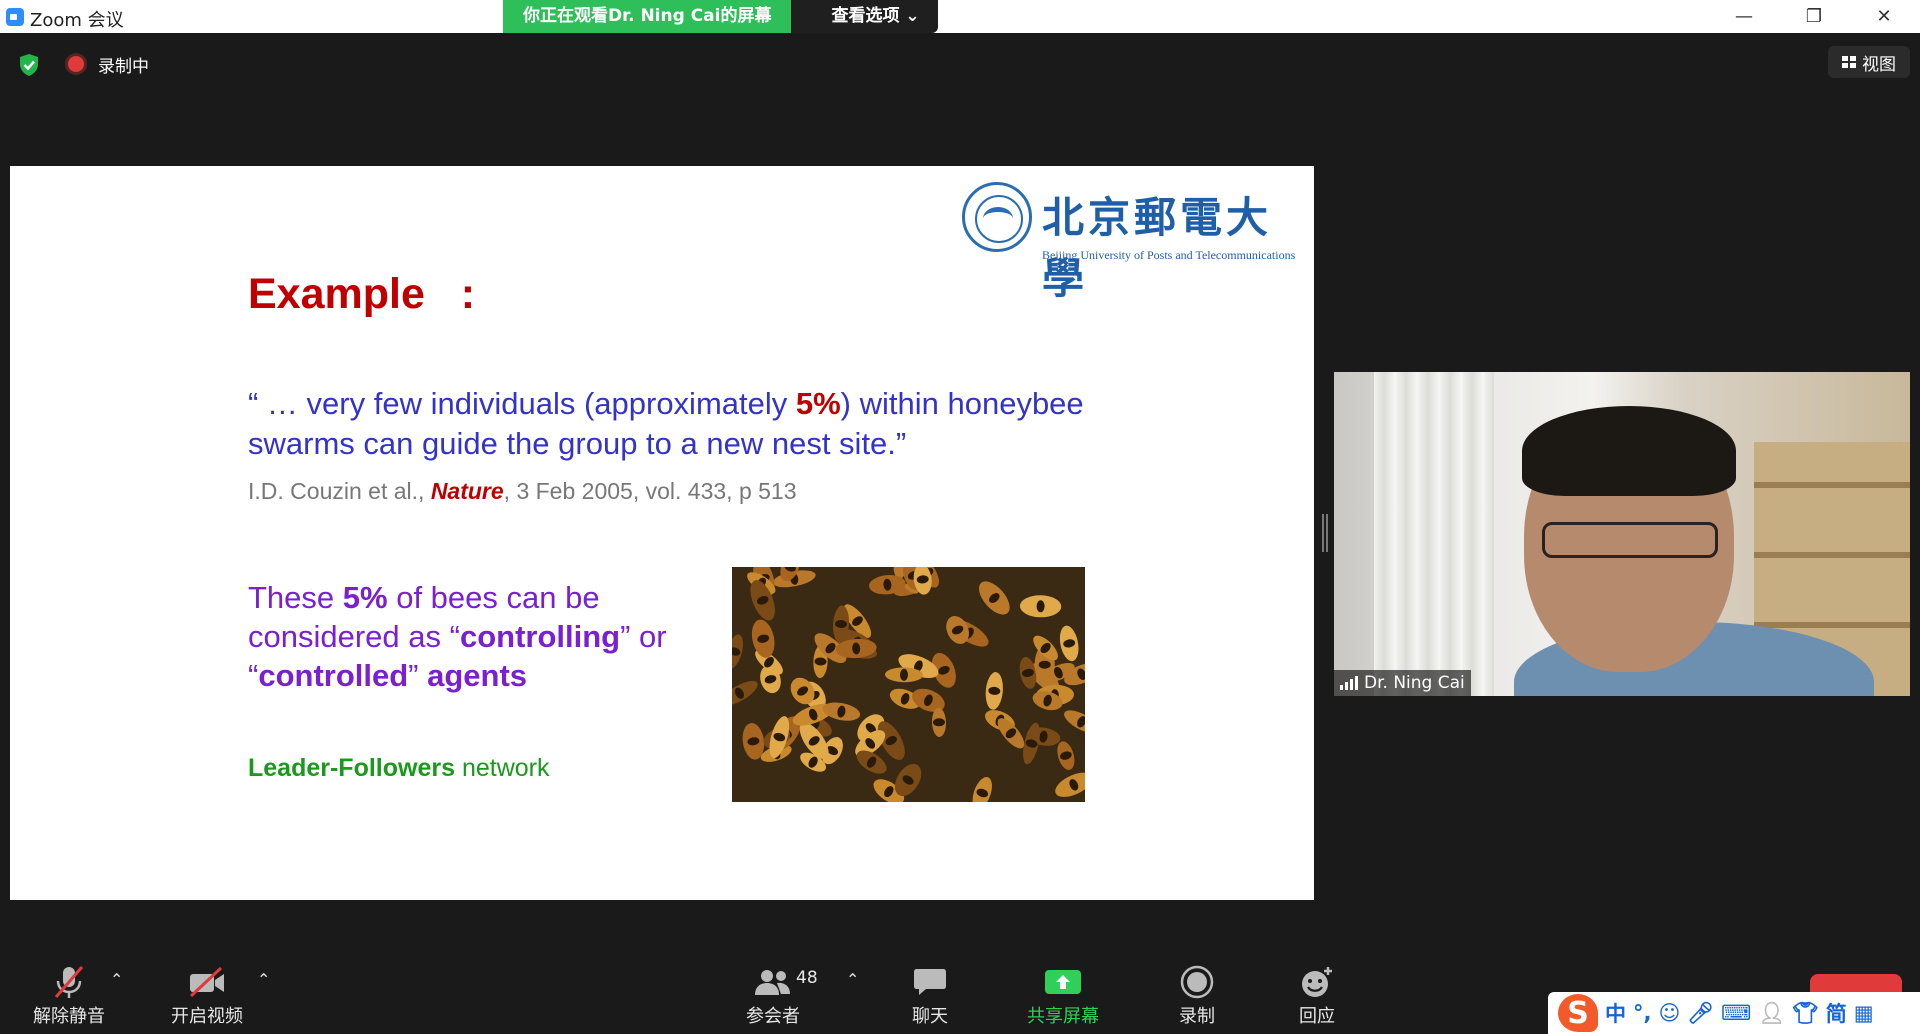 This screenshot has width=1920, height=1034. I want to click on reactions-label: 回应, so click(1317, 1016).